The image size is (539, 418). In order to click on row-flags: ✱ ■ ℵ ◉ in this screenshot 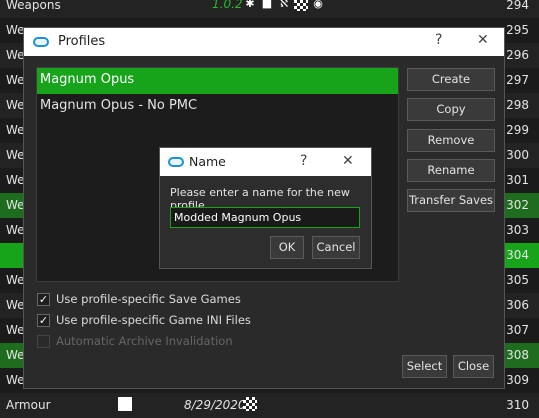, I will do `click(284, 5)`.